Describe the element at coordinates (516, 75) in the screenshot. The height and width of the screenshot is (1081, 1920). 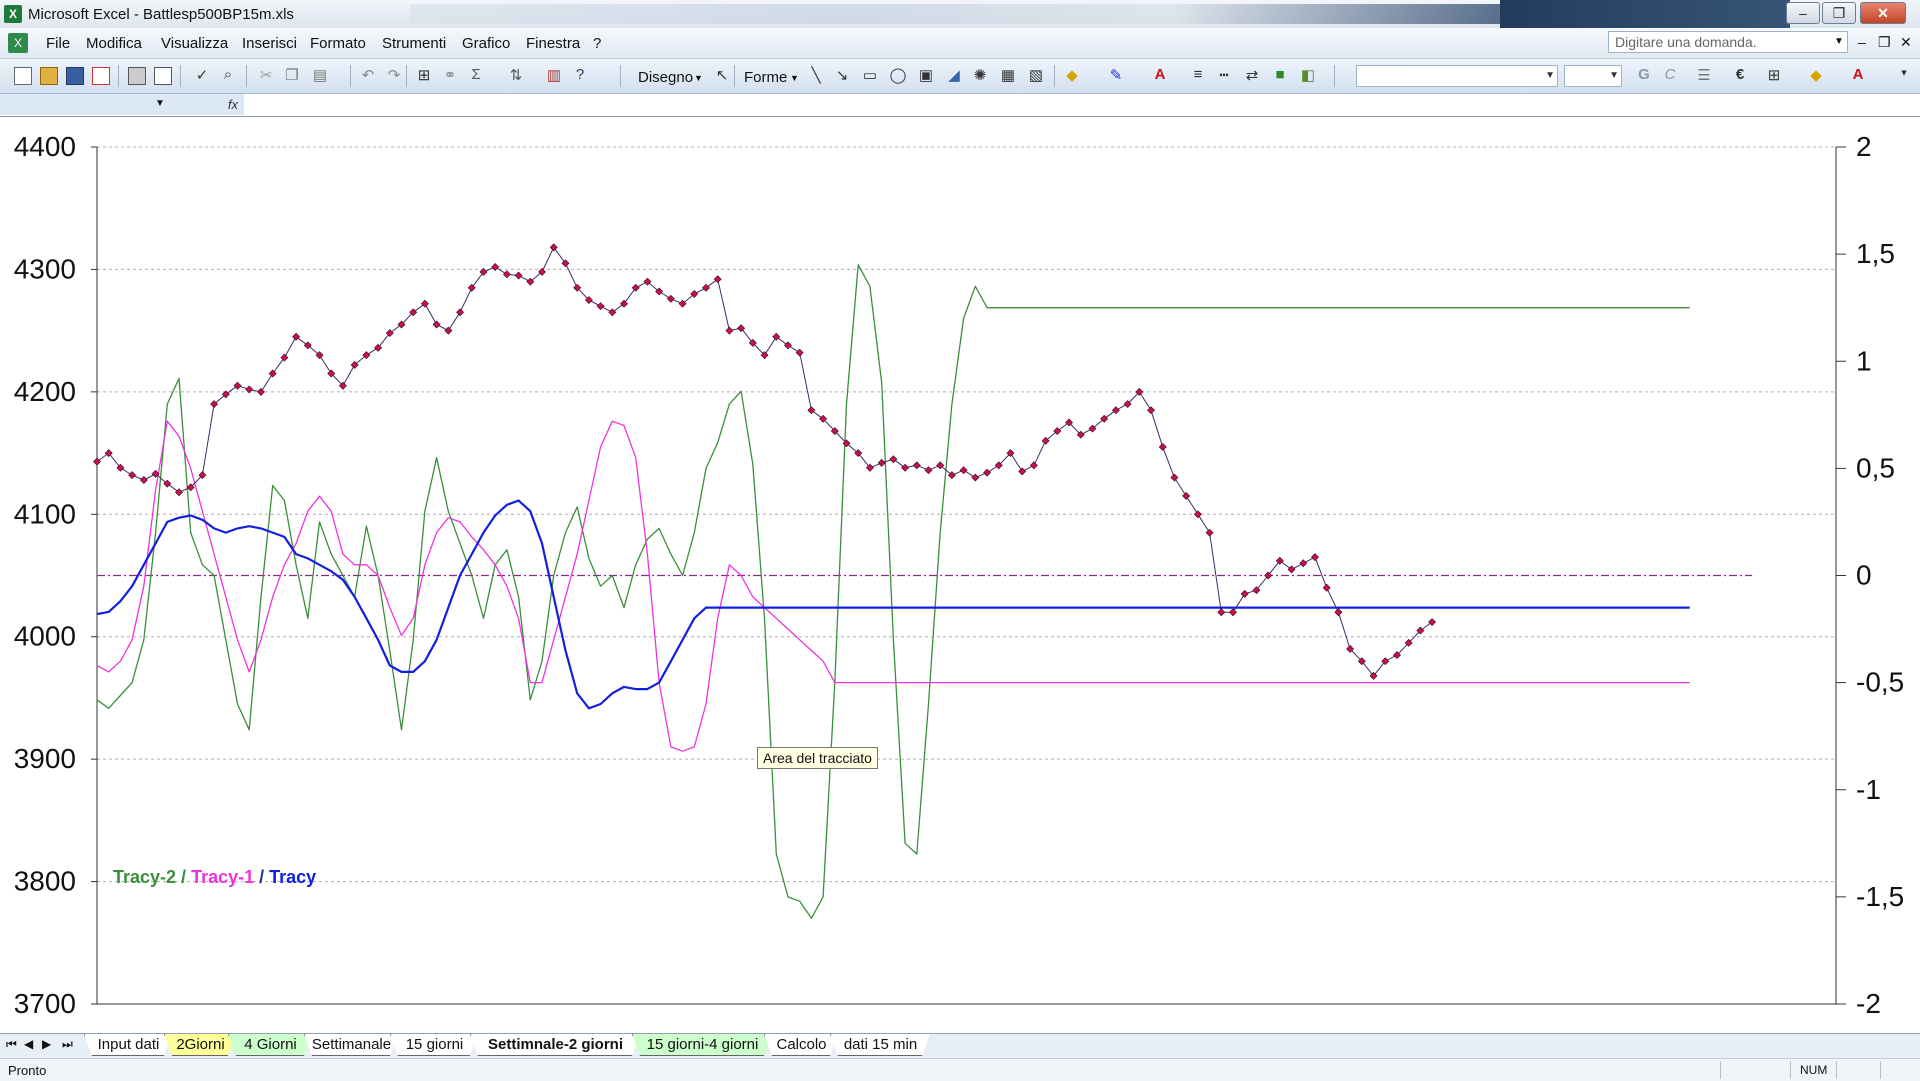
I see `sort-icon: ⇅` at that location.